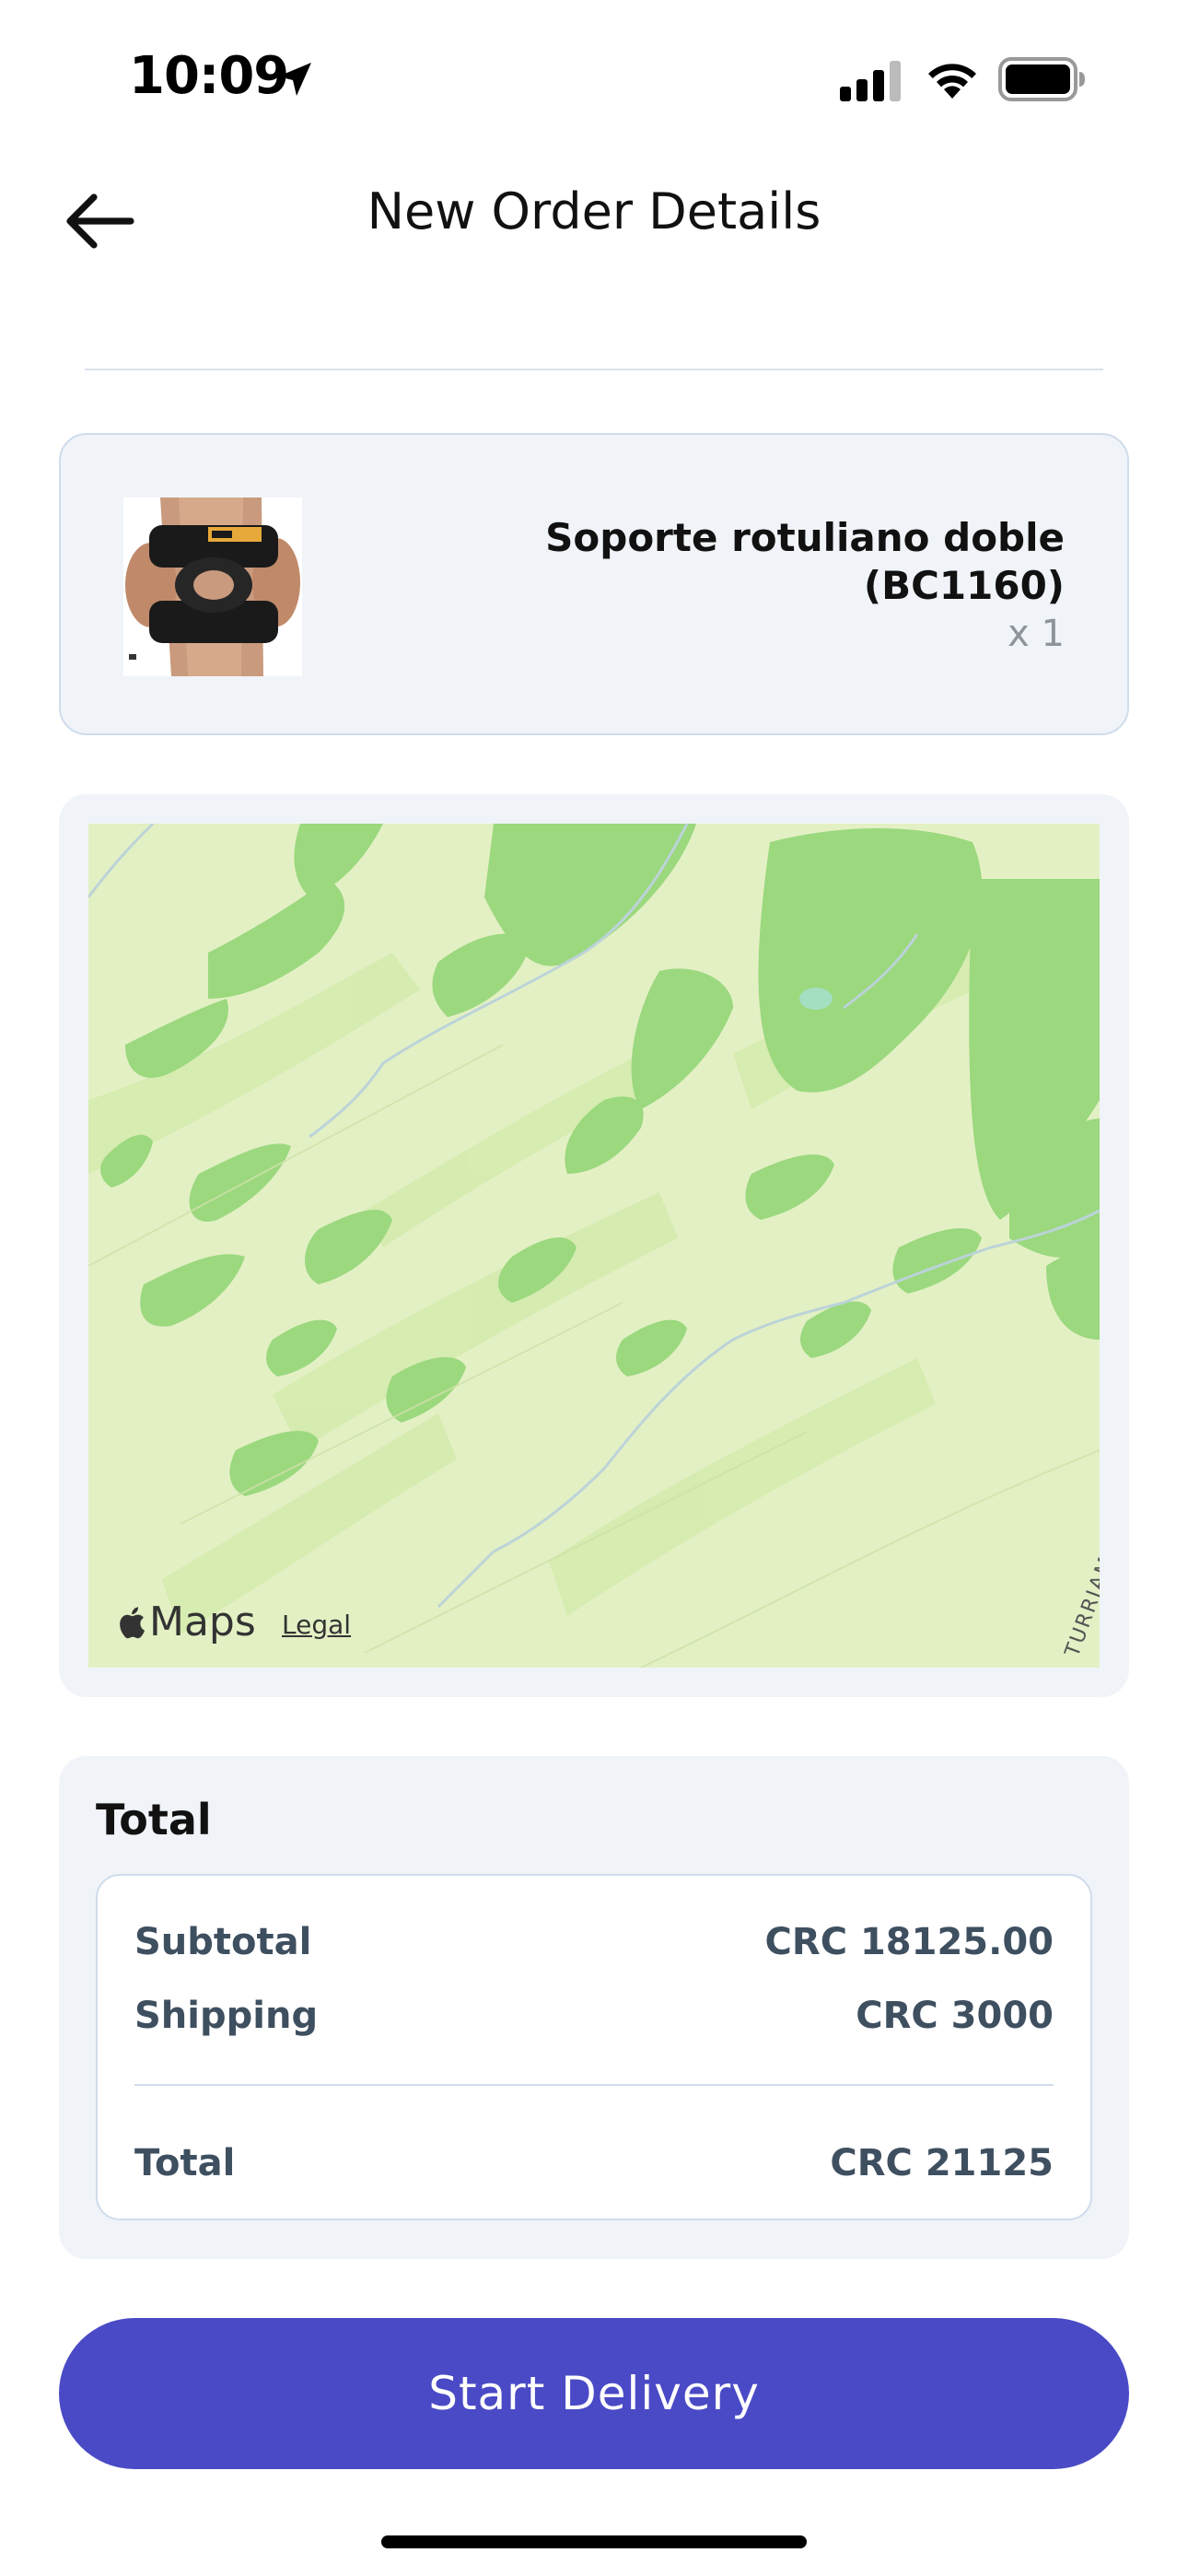 This screenshot has width=1188, height=2576. What do you see at coordinates (1036, 634) in the screenshot?
I see `product-quantity: x 1` at bounding box center [1036, 634].